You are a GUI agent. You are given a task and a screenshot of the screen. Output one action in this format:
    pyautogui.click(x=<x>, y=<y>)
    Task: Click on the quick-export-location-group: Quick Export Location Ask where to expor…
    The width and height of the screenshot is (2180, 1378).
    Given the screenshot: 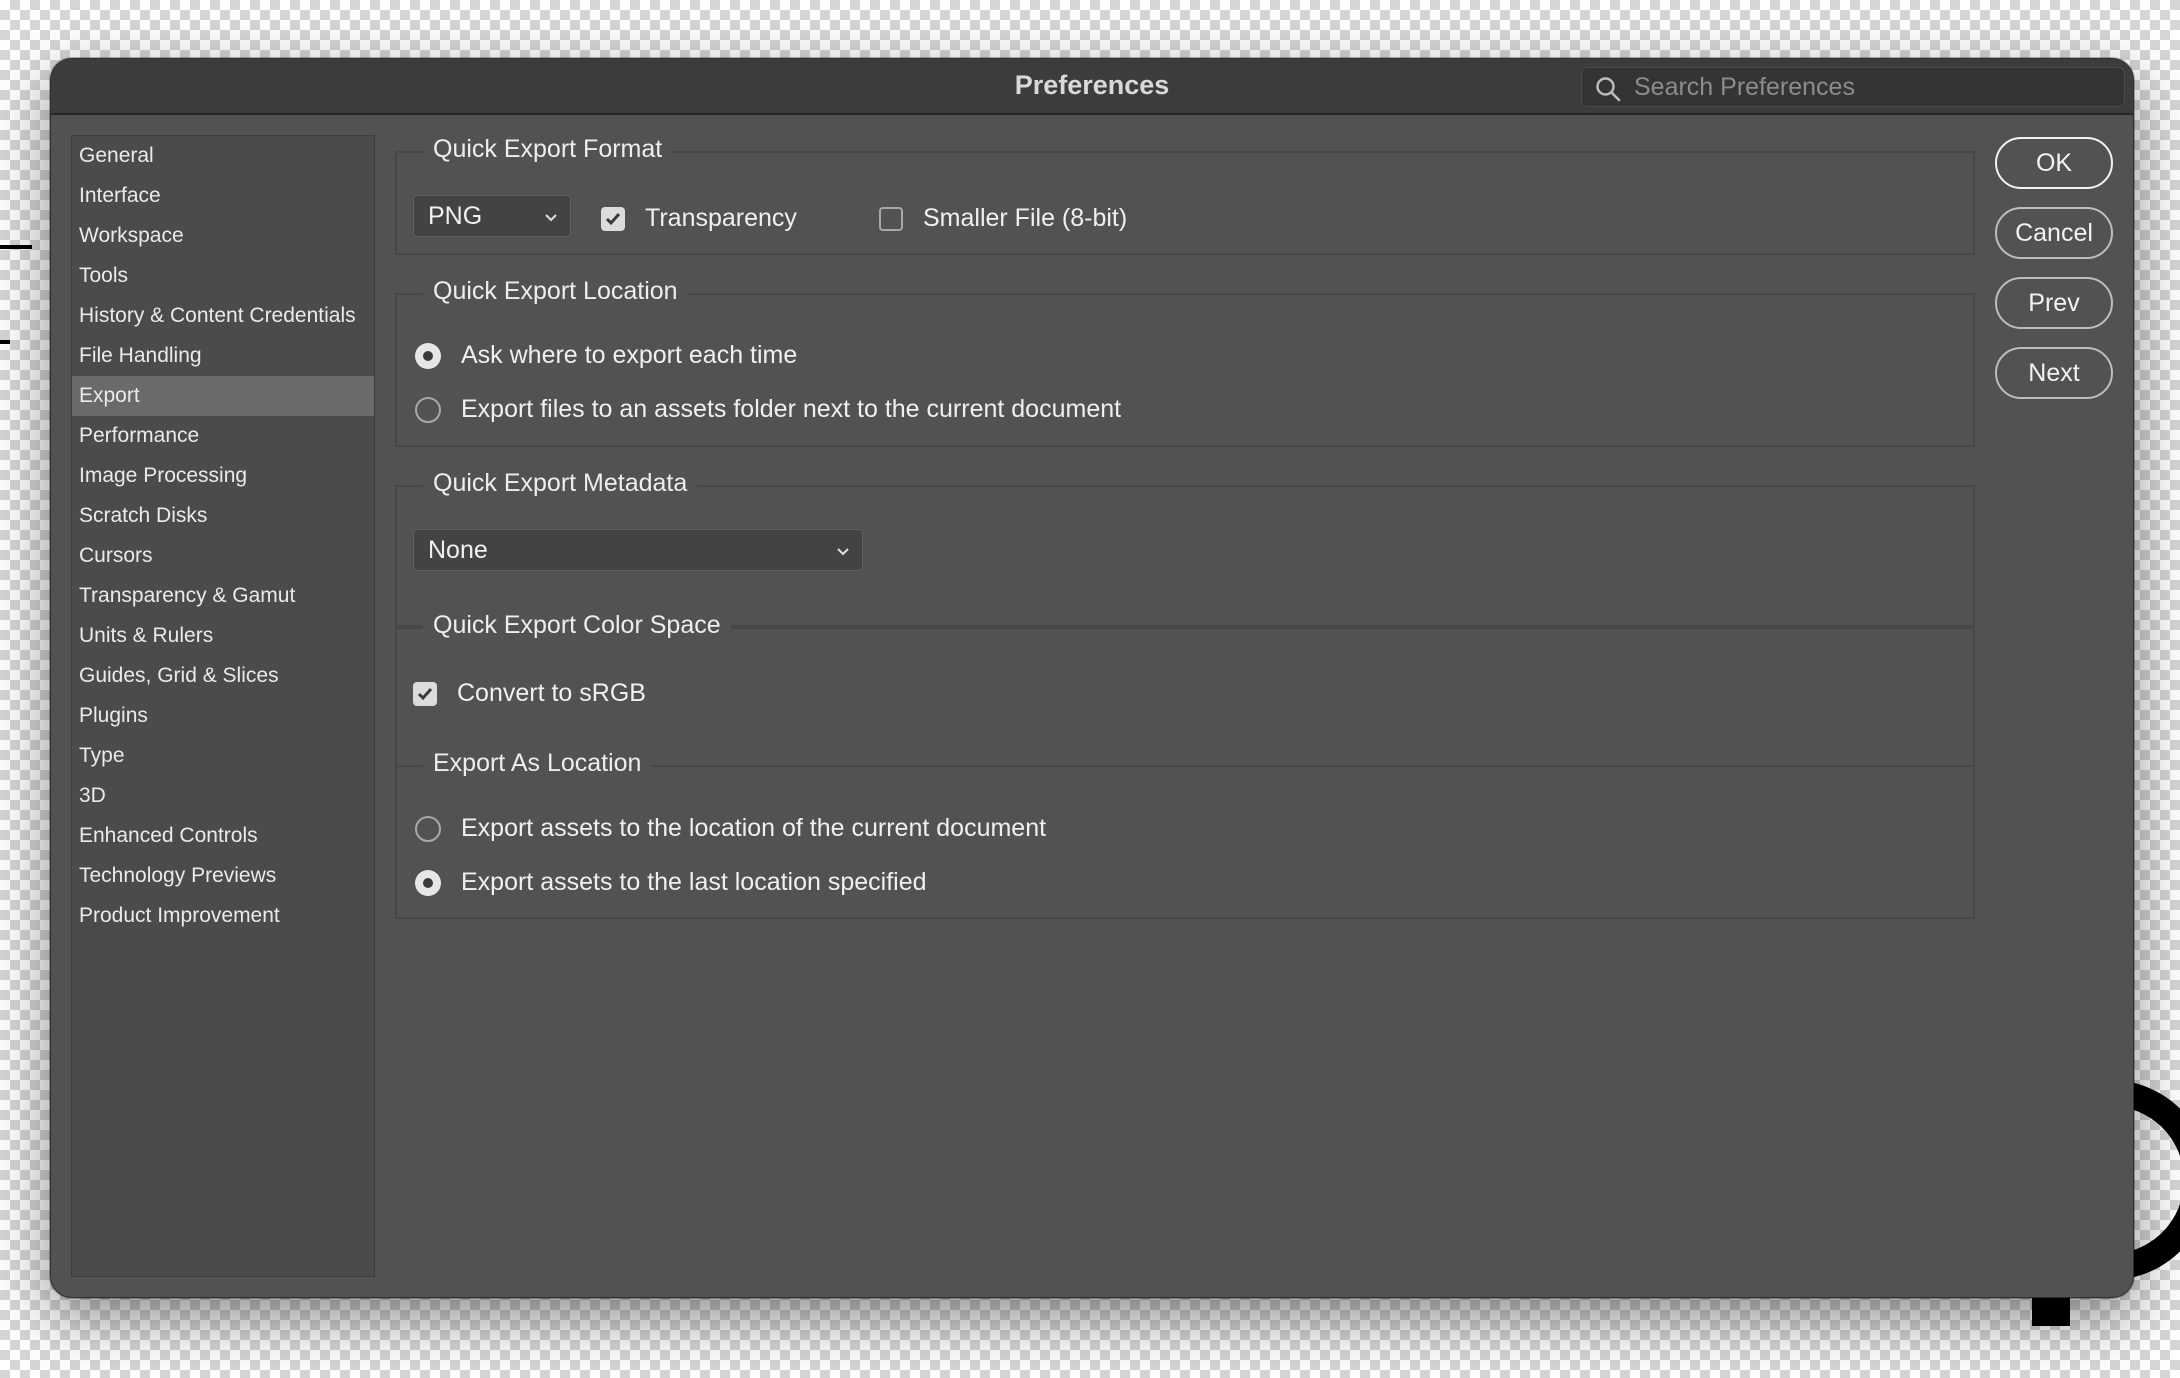 What is the action you would take?
    pyautogui.click(x=1185, y=360)
    